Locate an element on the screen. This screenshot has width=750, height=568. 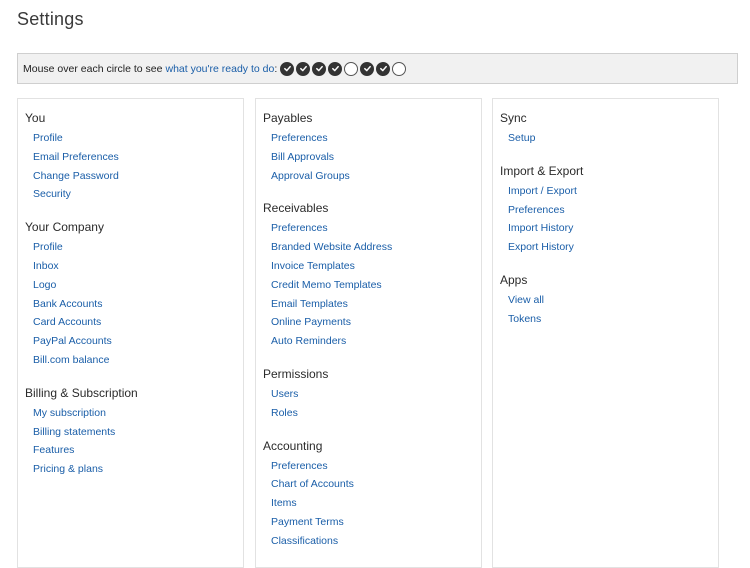
link-you-email-preferences: Email Preferences is located at coordinates (134, 157).